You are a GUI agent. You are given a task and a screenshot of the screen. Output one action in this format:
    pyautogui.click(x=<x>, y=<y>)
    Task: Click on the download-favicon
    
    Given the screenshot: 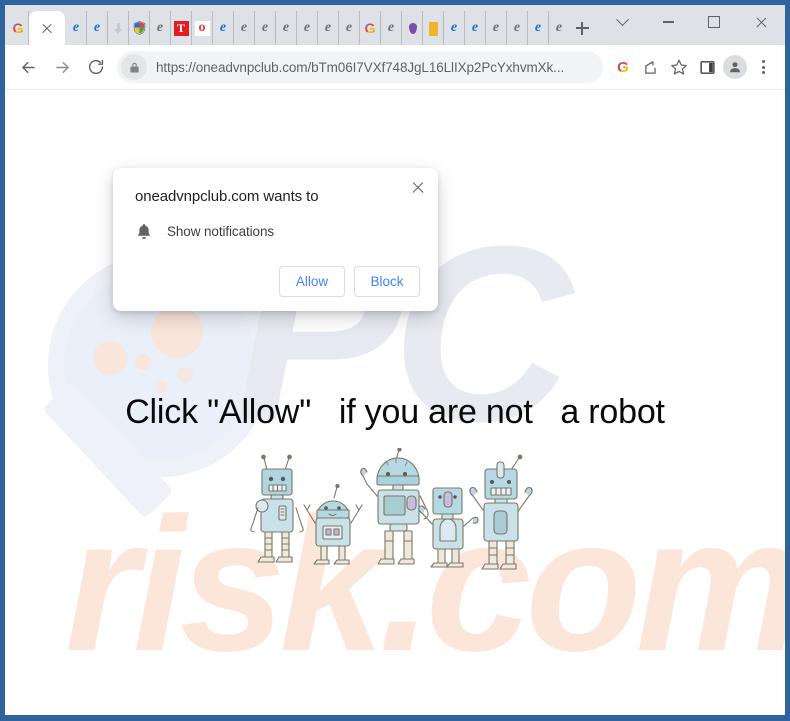 What is the action you would take?
    pyautogui.click(x=118, y=28)
    